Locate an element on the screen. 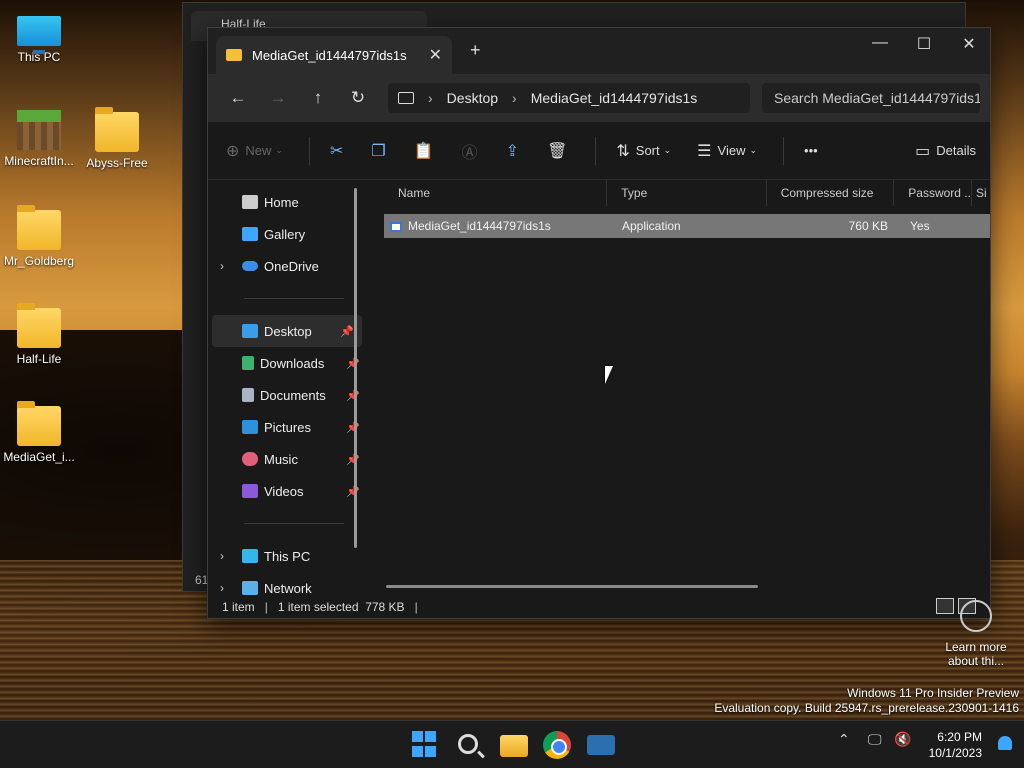  clock: 6:20 PM 10/1/2023 is located at coordinates (955, 745).